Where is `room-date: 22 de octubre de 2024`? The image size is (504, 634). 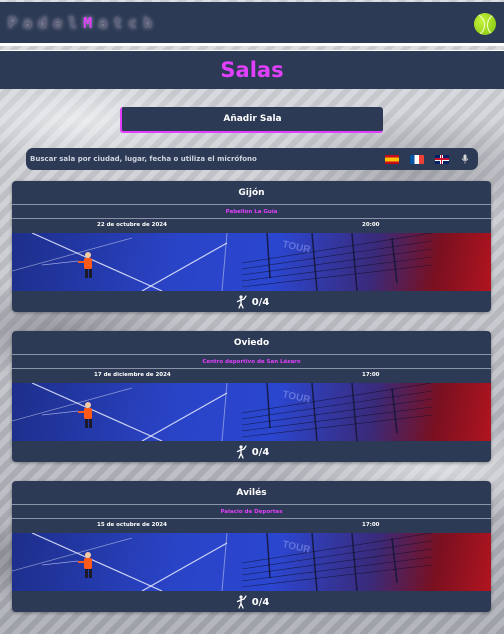 room-date: 22 de octubre de 2024 is located at coordinates (132, 225).